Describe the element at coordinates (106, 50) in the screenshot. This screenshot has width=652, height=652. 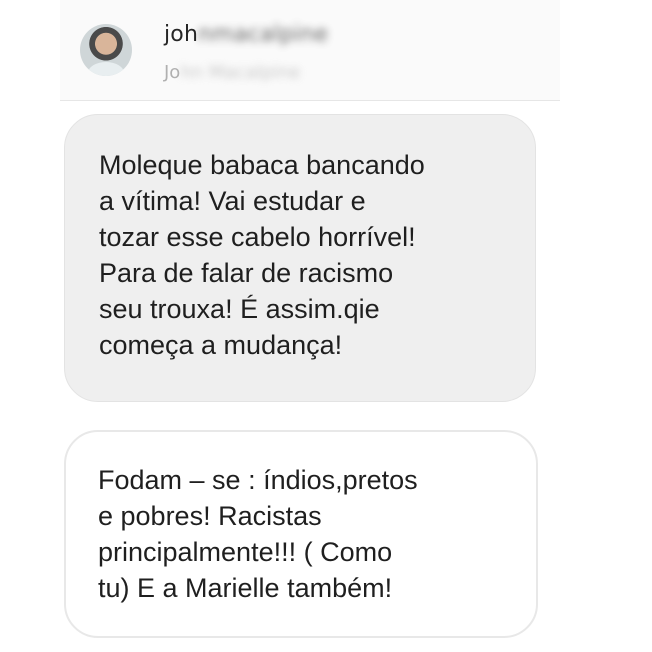
I see `avatar` at that location.